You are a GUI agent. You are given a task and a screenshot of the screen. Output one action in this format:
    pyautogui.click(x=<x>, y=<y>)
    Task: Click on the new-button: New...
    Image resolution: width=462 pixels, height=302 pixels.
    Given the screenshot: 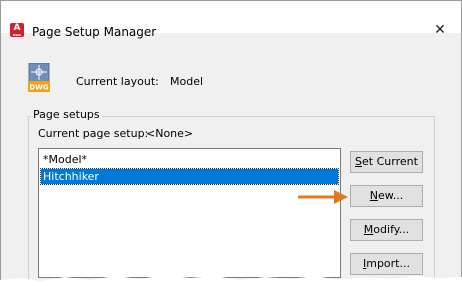 What is the action you would take?
    pyautogui.click(x=386, y=196)
    